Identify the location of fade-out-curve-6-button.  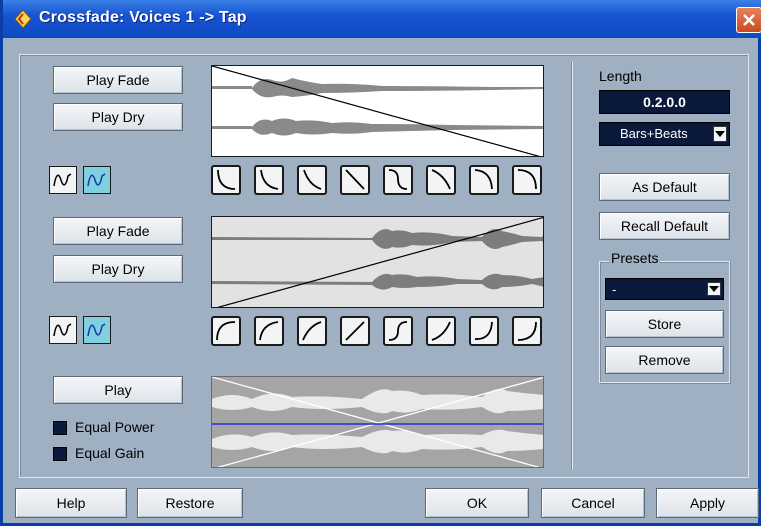
(441, 180).